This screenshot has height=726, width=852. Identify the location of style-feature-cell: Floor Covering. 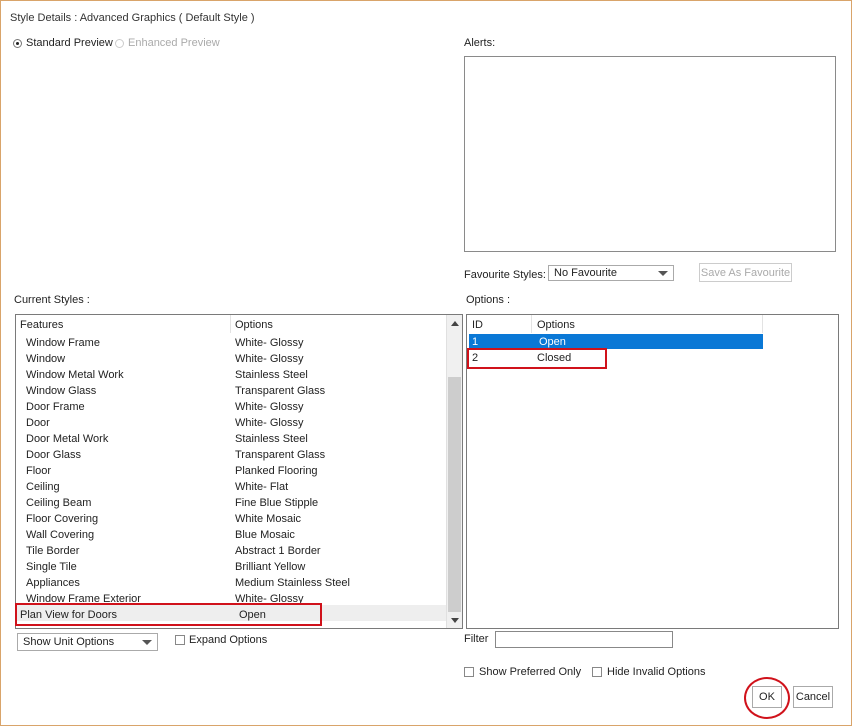
(62, 519).